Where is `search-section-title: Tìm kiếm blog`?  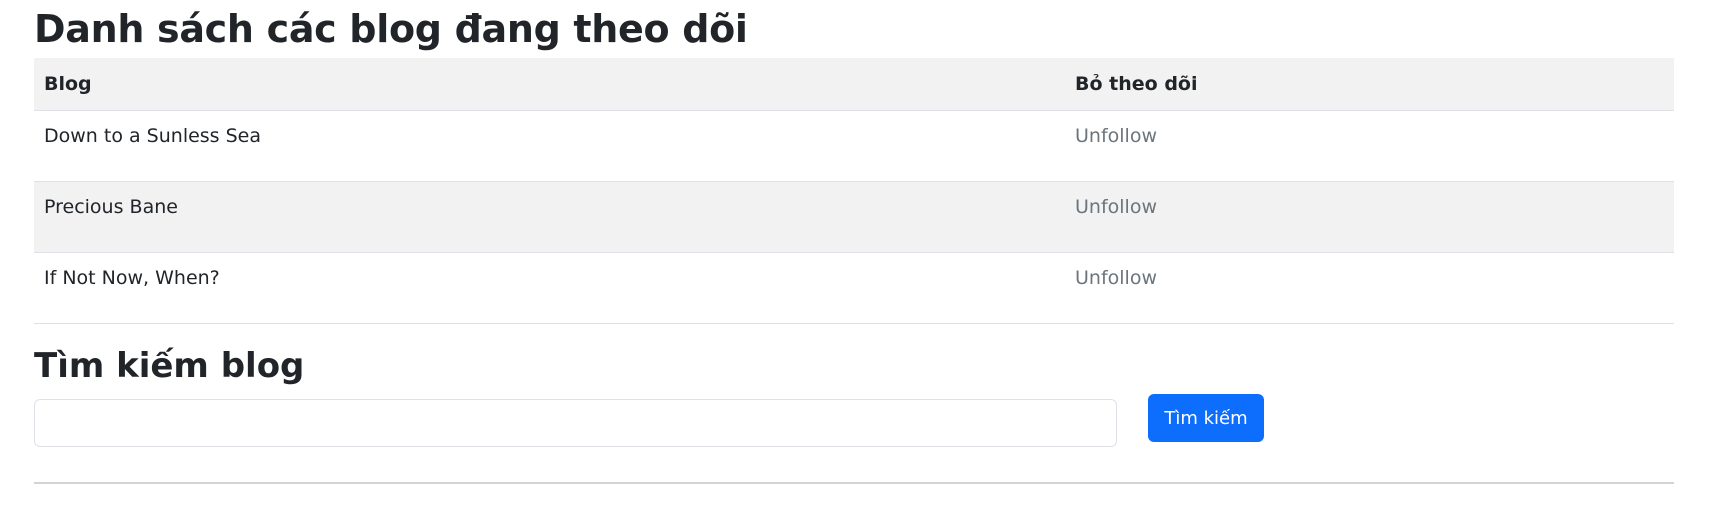
search-section-title: Tìm kiếm blog is located at coordinates (169, 366).